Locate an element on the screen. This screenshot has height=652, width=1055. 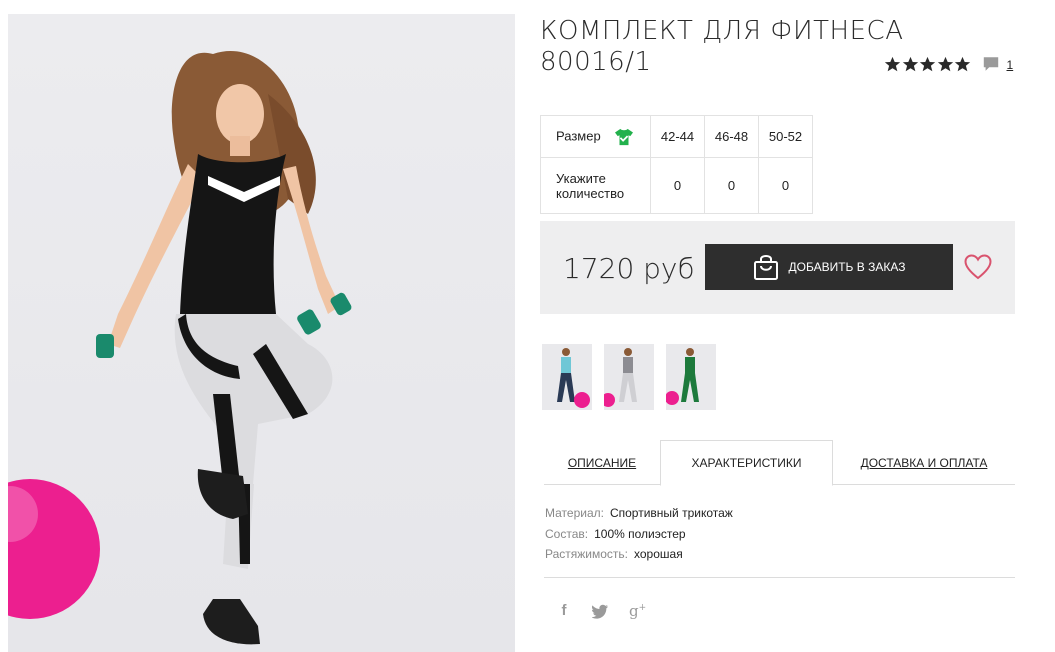
facebook-icon: f is located at coordinates (564, 611).